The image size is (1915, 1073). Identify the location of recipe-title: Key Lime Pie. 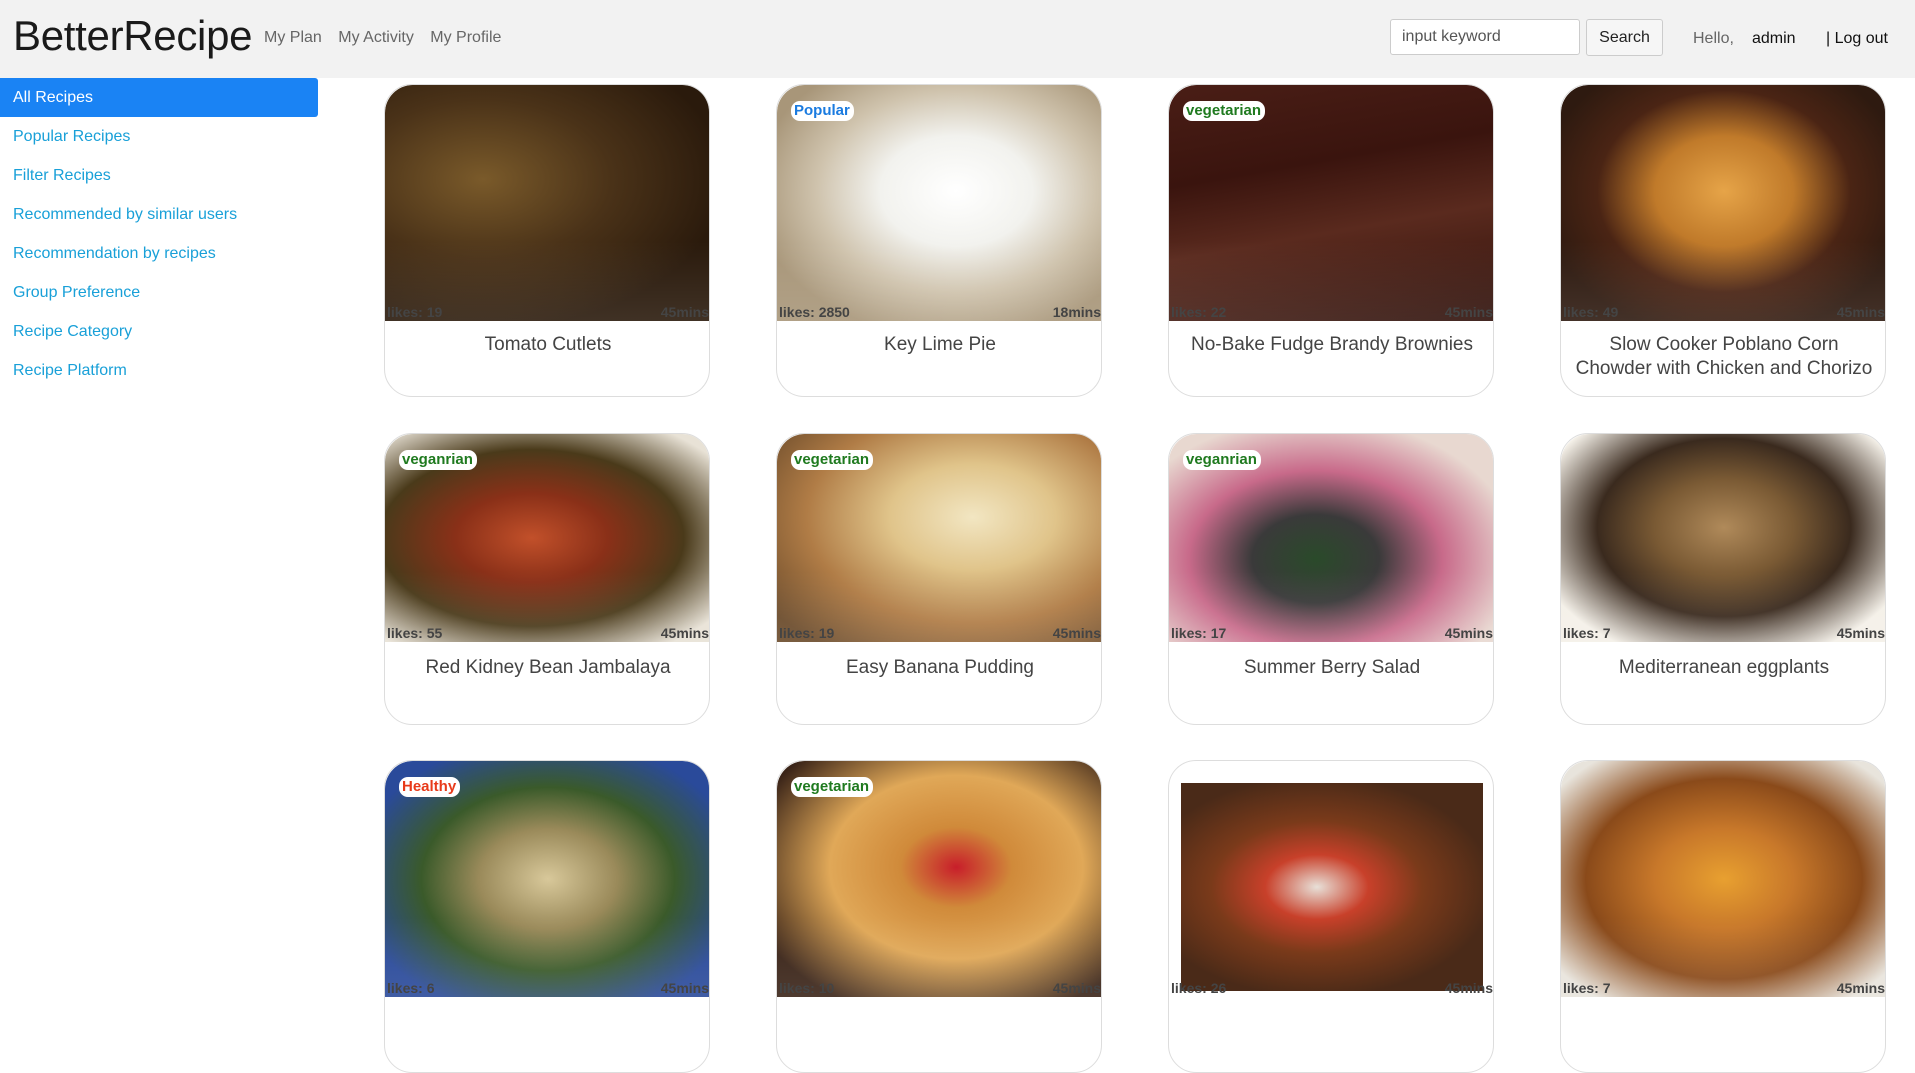
(940, 345).